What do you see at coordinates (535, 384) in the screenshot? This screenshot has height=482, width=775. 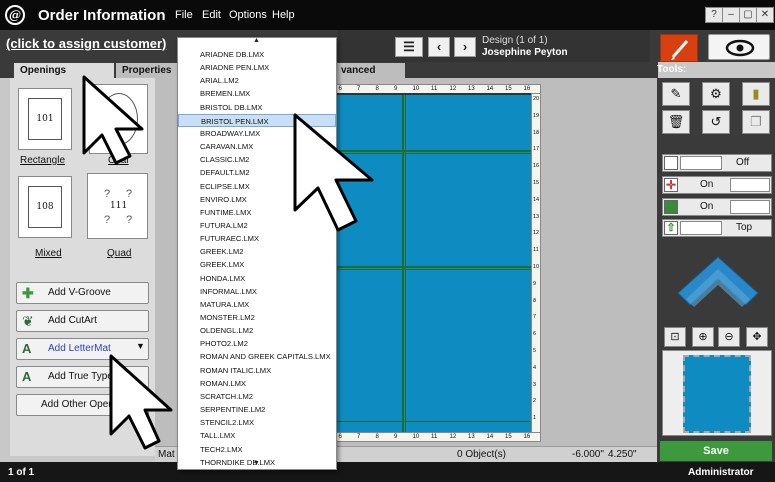 I see `ruler-tick-label: 3` at bounding box center [535, 384].